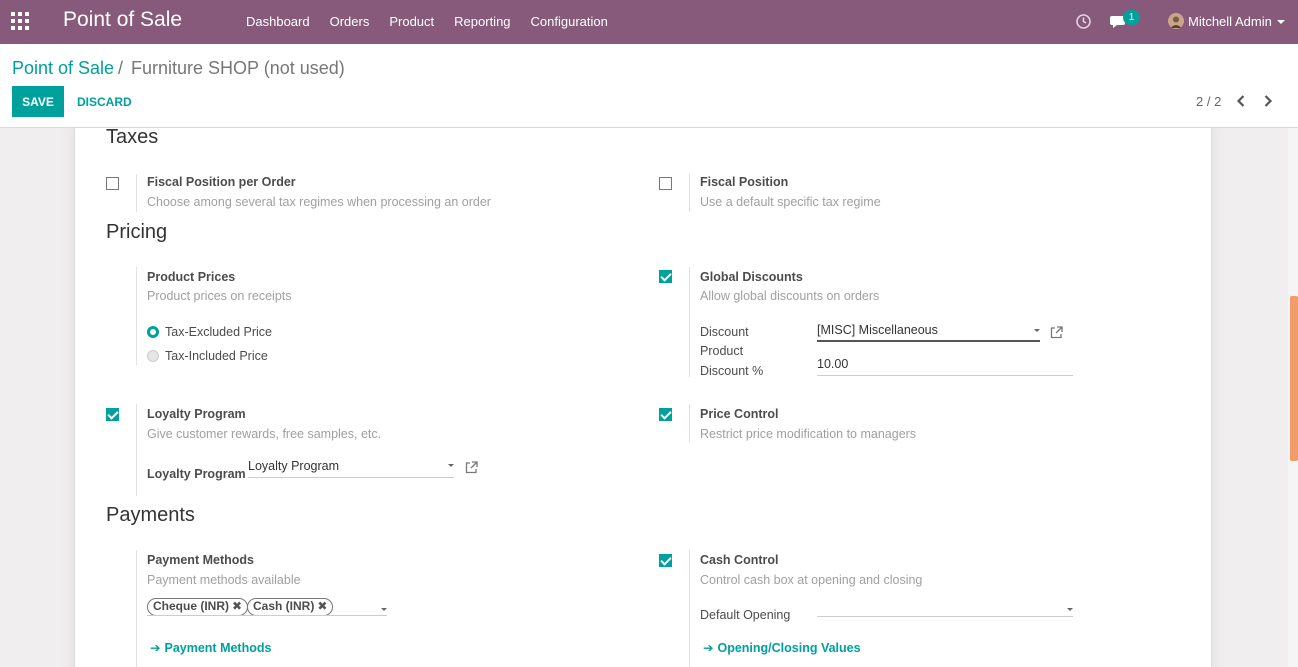 This screenshot has height=667, width=1298. I want to click on tax-excluded-radio, so click(153, 332).